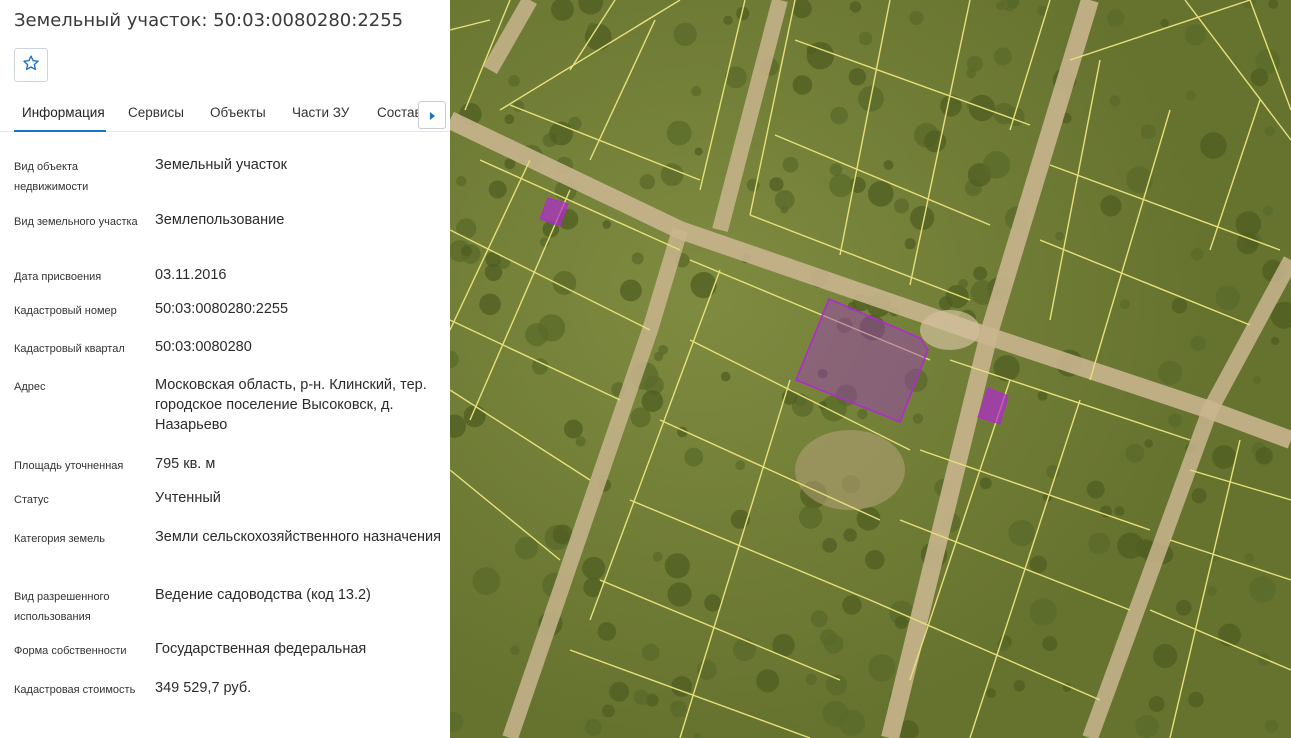 This screenshot has width=1291, height=738. I want to click on tab-objects: Объекты, so click(238, 112).